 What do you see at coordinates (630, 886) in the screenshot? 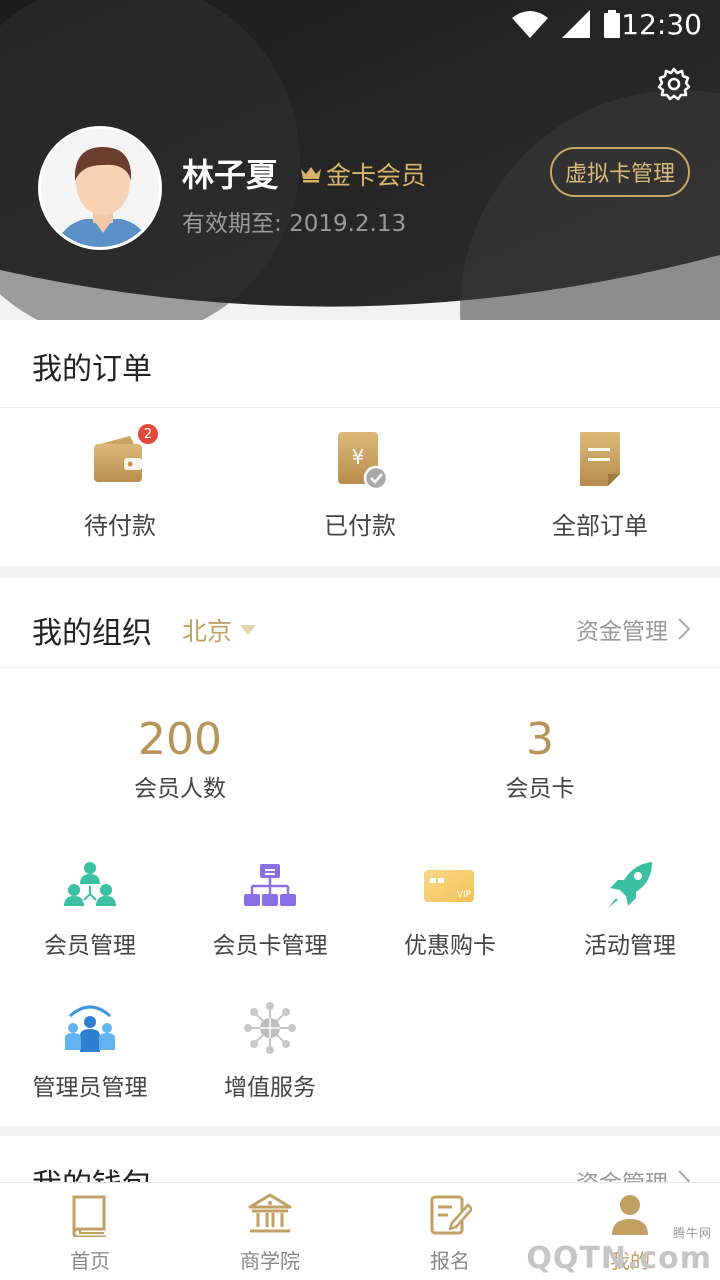
I see `rocket-icon` at bounding box center [630, 886].